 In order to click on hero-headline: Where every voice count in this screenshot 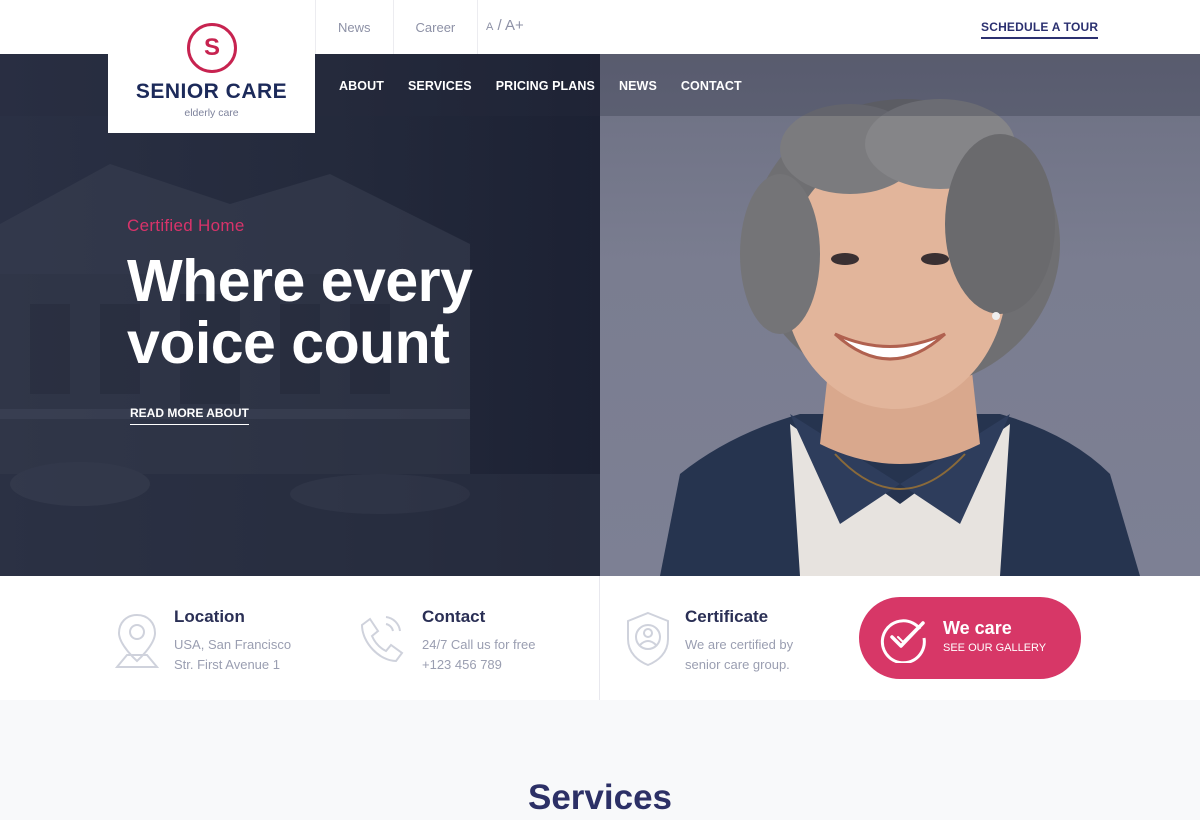, I will do `click(357, 312)`.